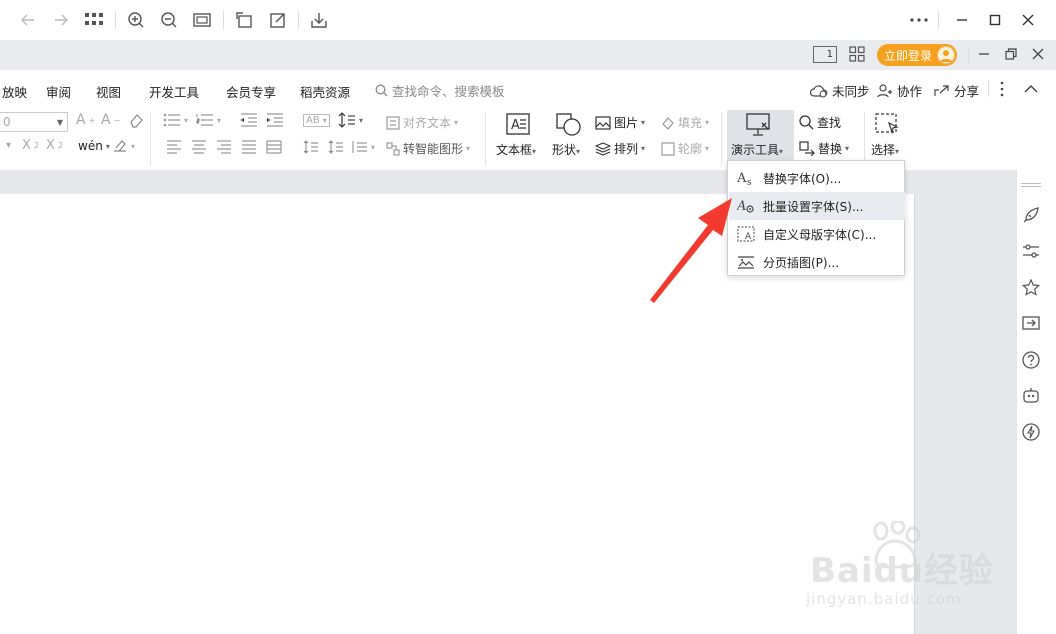 The height and width of the screenshot is (634, 1056). What do you see at coordinates (249, 147) in the screenshot?
I see `justify-icon` at bounding box center [249, 147].